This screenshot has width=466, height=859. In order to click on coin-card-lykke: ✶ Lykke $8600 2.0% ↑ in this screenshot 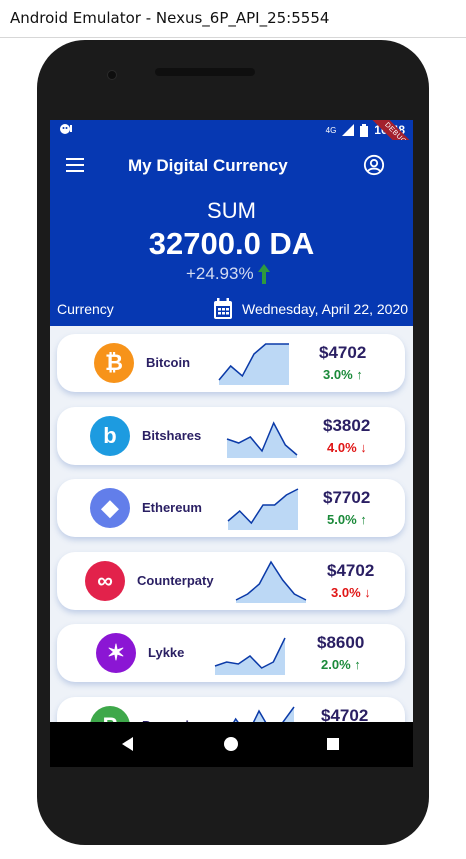, I will do `click(231, 653)`.